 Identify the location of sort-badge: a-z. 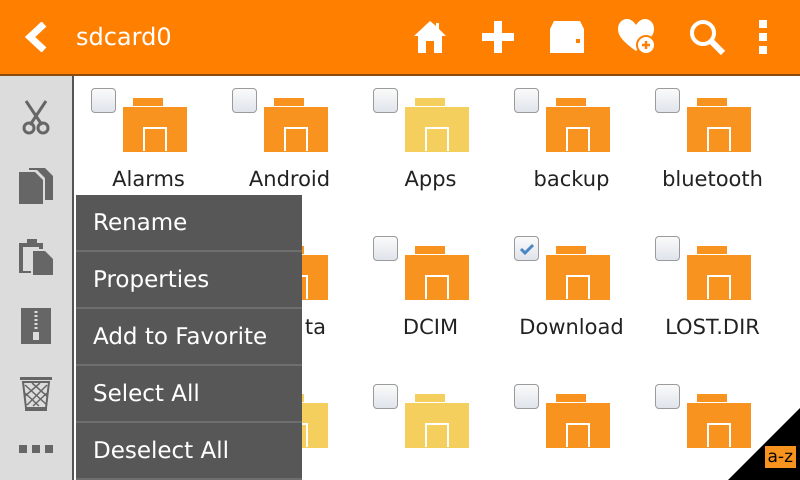
(780, 457).